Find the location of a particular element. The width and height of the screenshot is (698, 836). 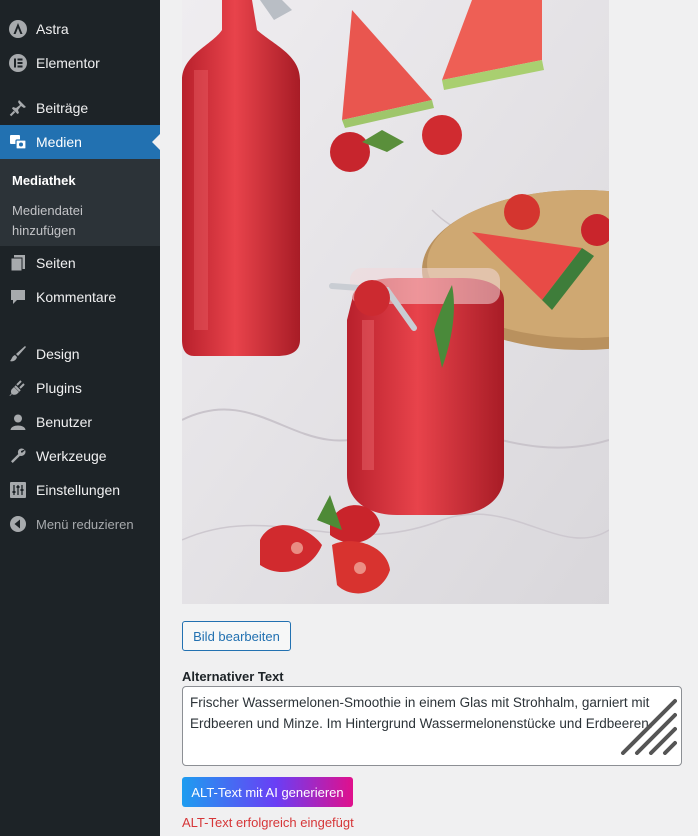

menu-item-benutzer: Benutzer is located at coordinates (80, 422).